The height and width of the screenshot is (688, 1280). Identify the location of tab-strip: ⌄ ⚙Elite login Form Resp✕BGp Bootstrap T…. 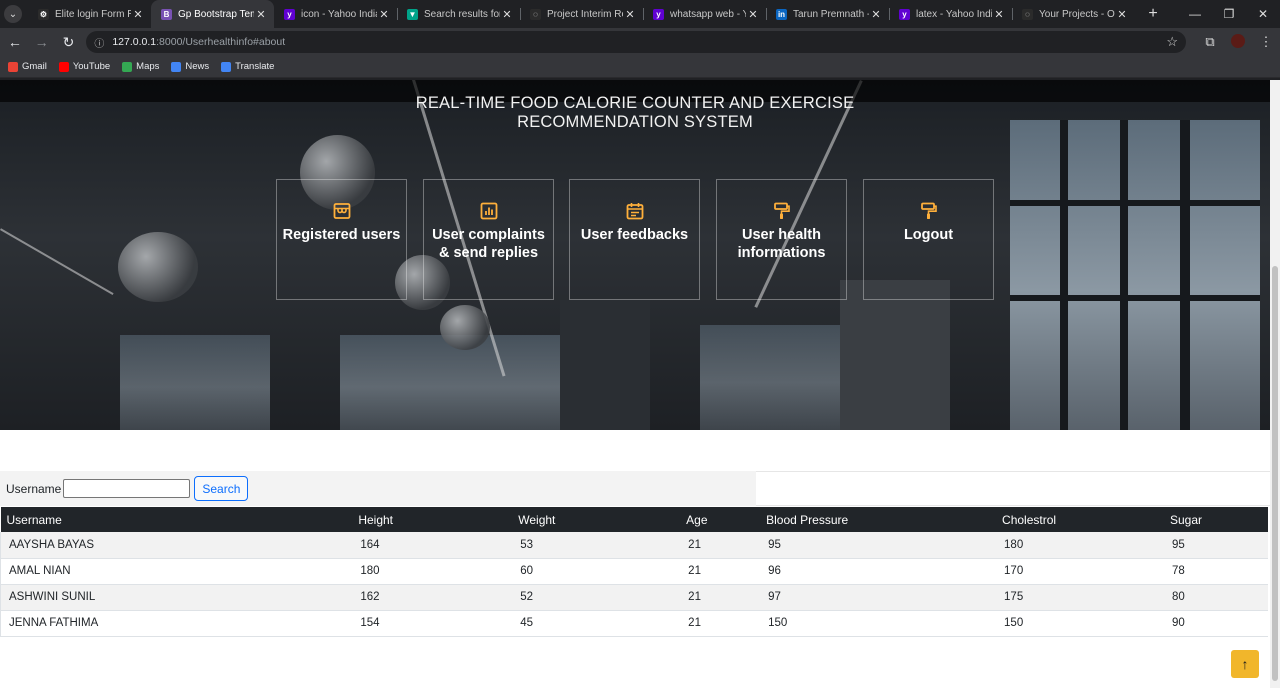
(640, 14).